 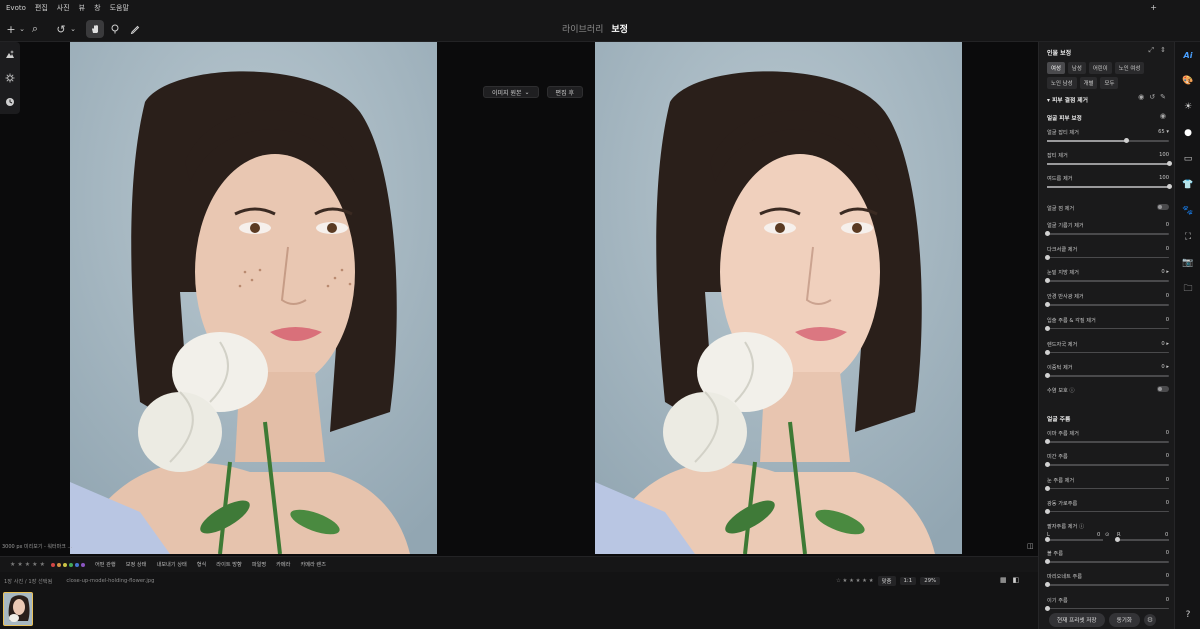 I want to click on help-icon: ?, so click(x=1187, y=615).